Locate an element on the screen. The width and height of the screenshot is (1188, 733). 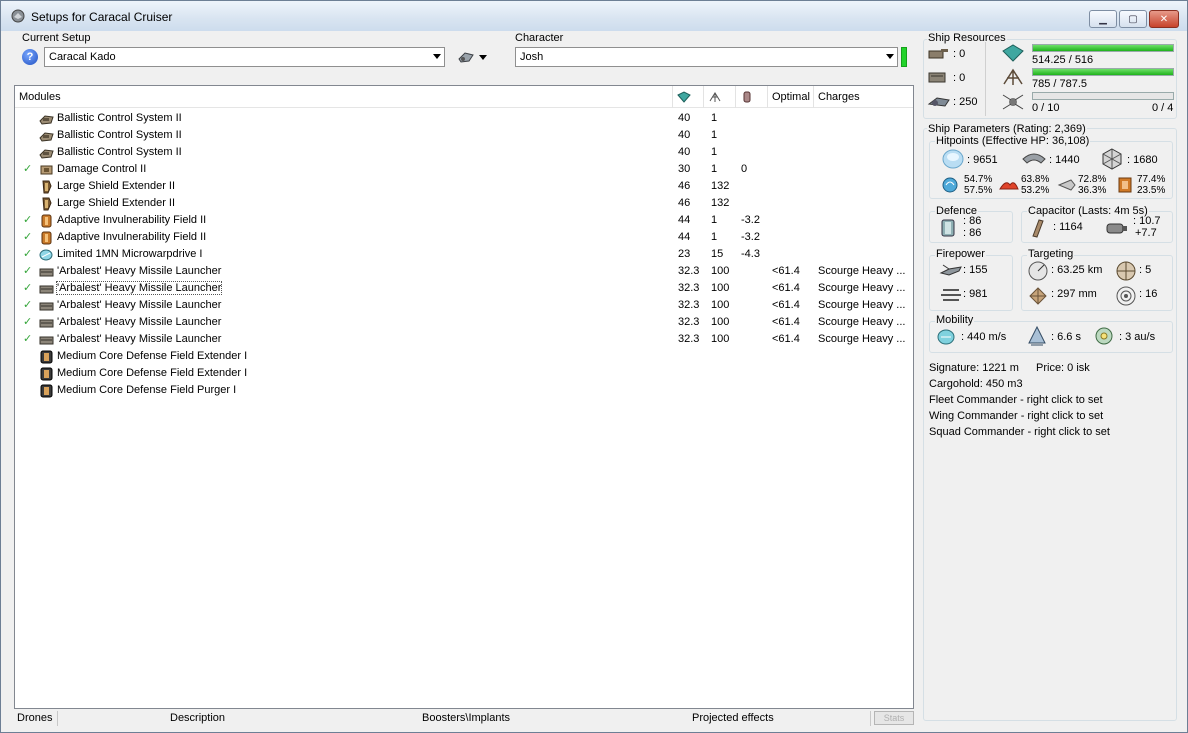
cpu-text: 514.25 / 516 is located at coordinates (1063, 60).